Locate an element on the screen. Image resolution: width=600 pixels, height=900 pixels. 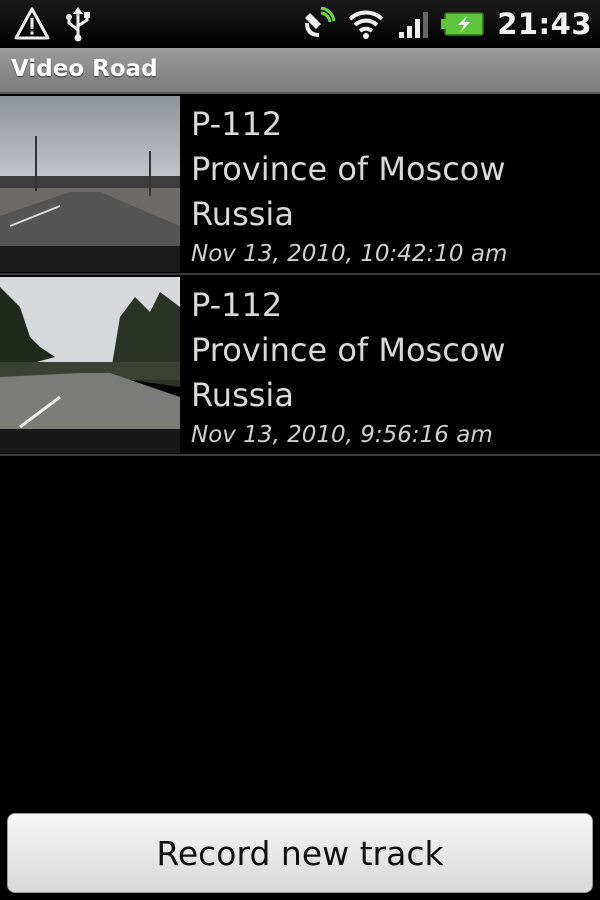
bottom-bar: Record new track is located at coordinates (300, 853).